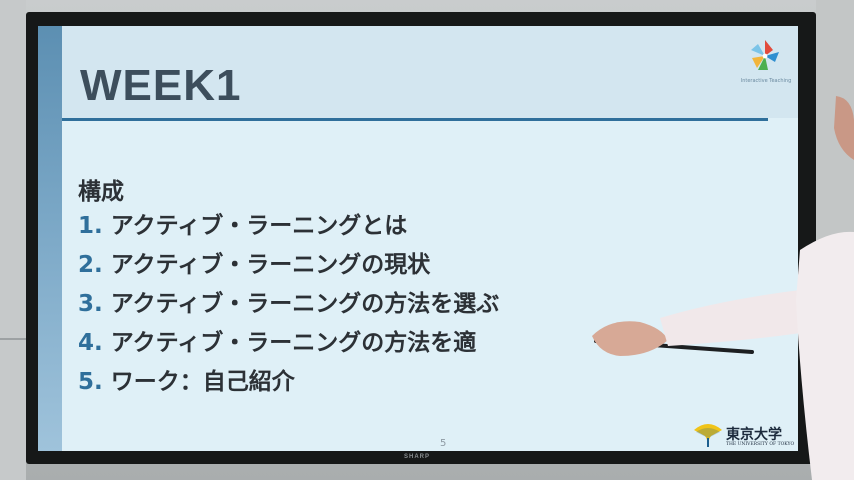 Image resolution: width=854 pixels, height=480 pixels. I want to click on agenda-item-number: 5., so click(90, 382).